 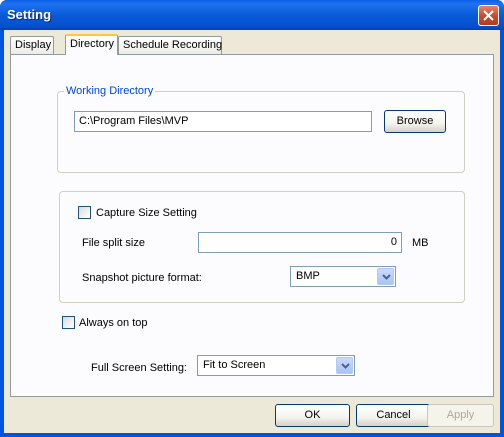 I want to click on snapshot-format-label: Snapshot picture format:, so click(x=142, y=278).